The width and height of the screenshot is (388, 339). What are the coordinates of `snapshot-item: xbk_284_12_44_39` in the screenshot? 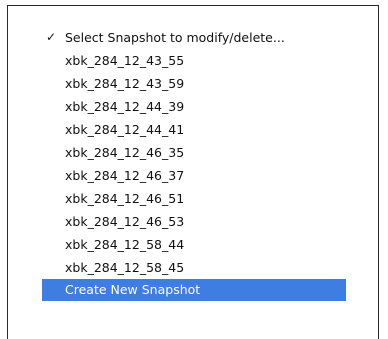 It's located at (193, 106).